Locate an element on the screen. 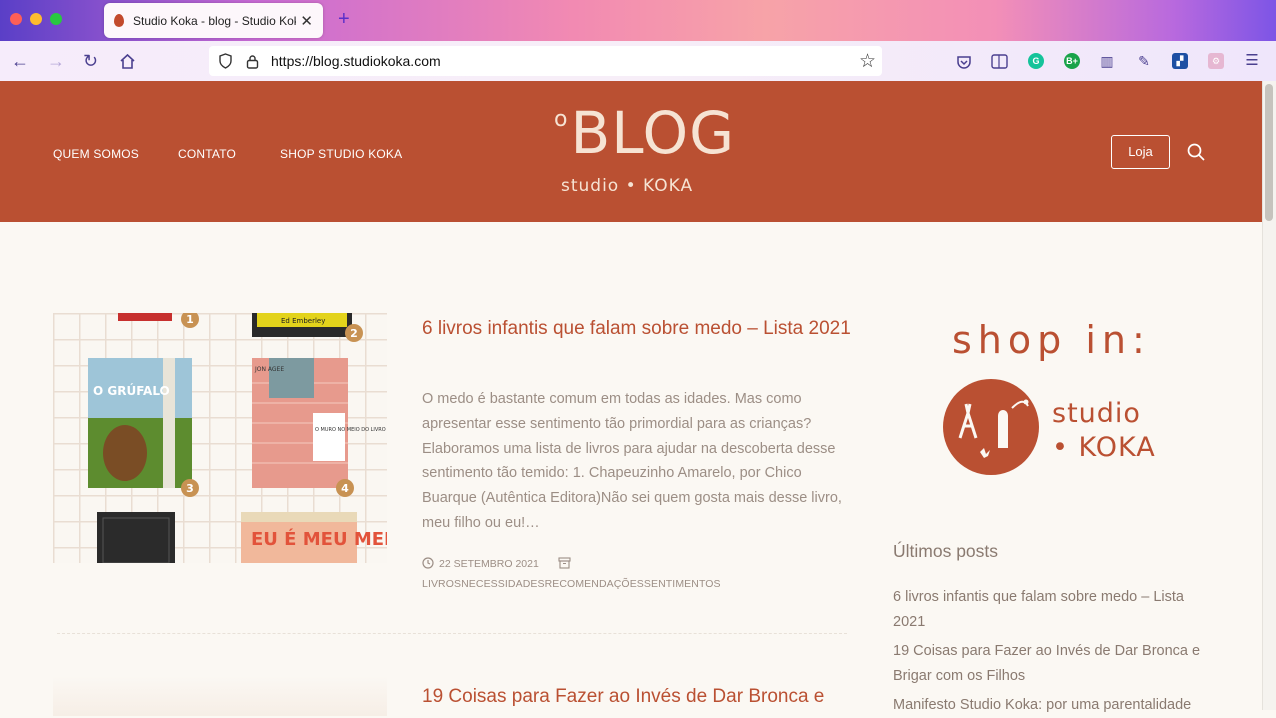 This screenshot has width=1276, height=718. loja-button: Loja is located at coordinates (1140, 152).